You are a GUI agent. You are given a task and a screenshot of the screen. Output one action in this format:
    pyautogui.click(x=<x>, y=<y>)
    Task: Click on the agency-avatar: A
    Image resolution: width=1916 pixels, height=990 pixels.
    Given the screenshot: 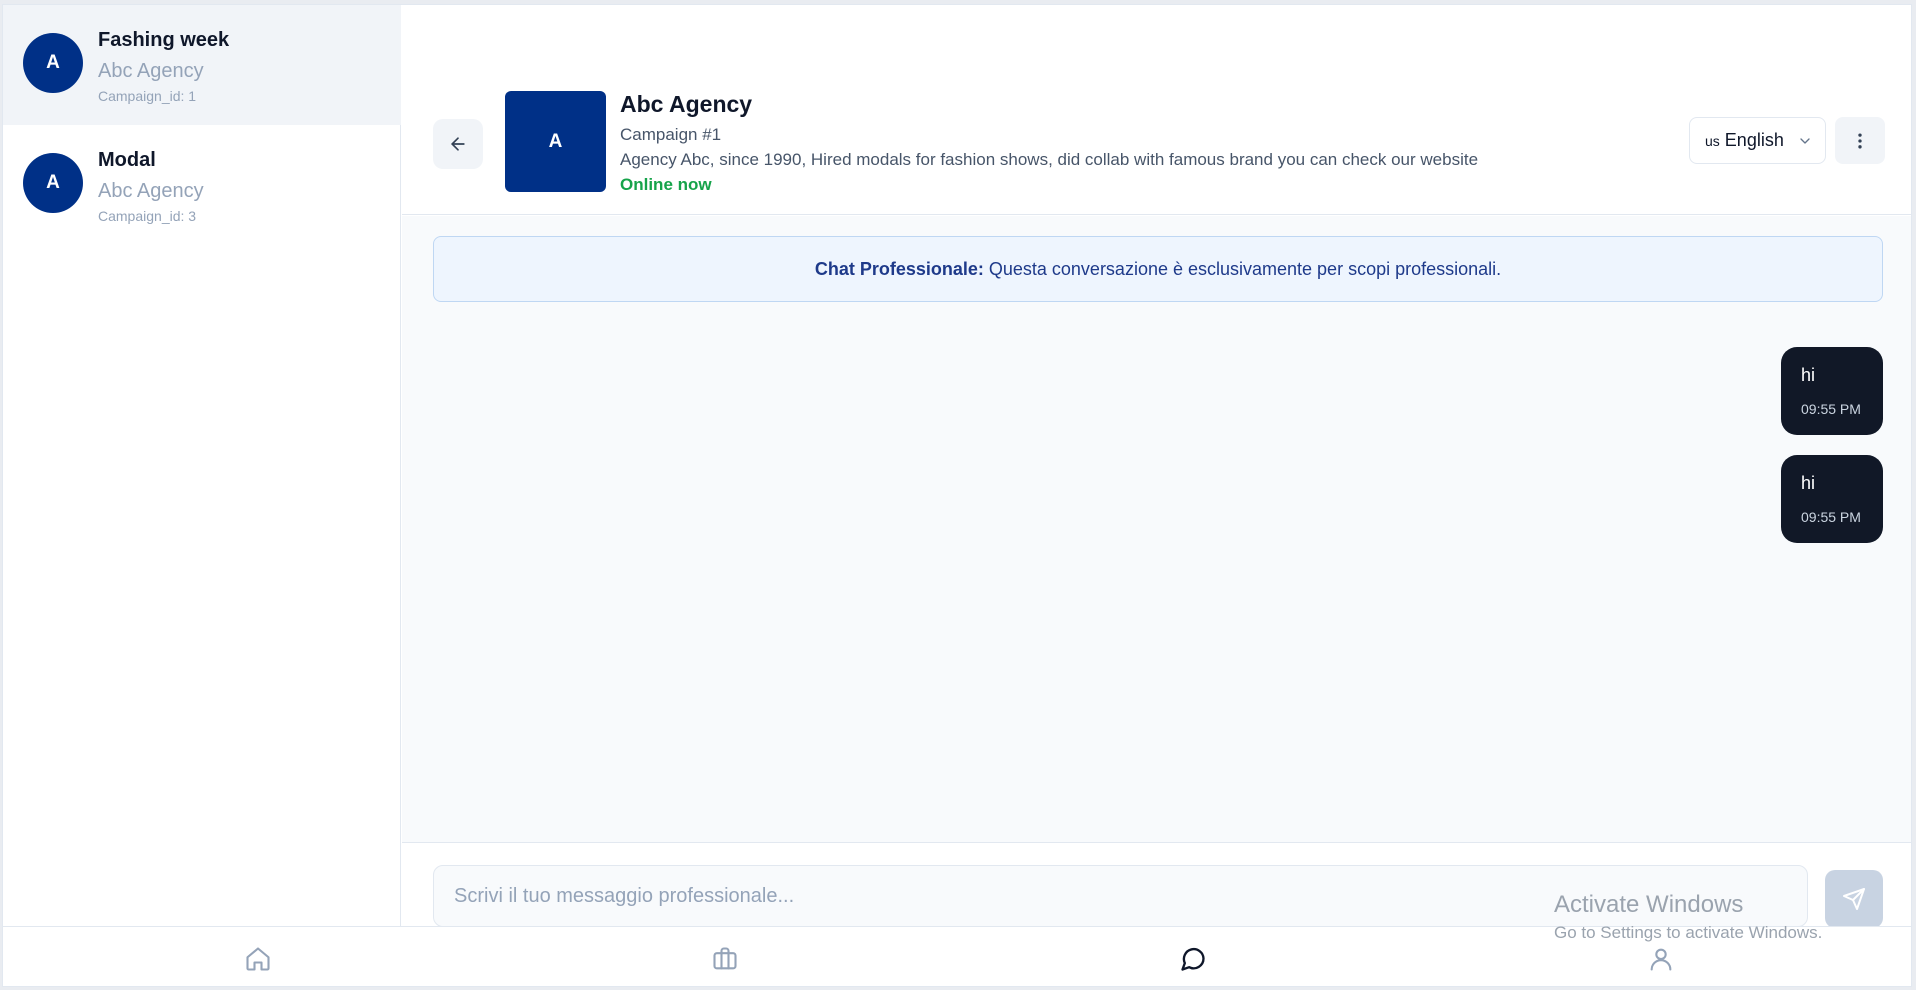 What is the action you would take?
    pyautogui.click(x=555, y=141)
    